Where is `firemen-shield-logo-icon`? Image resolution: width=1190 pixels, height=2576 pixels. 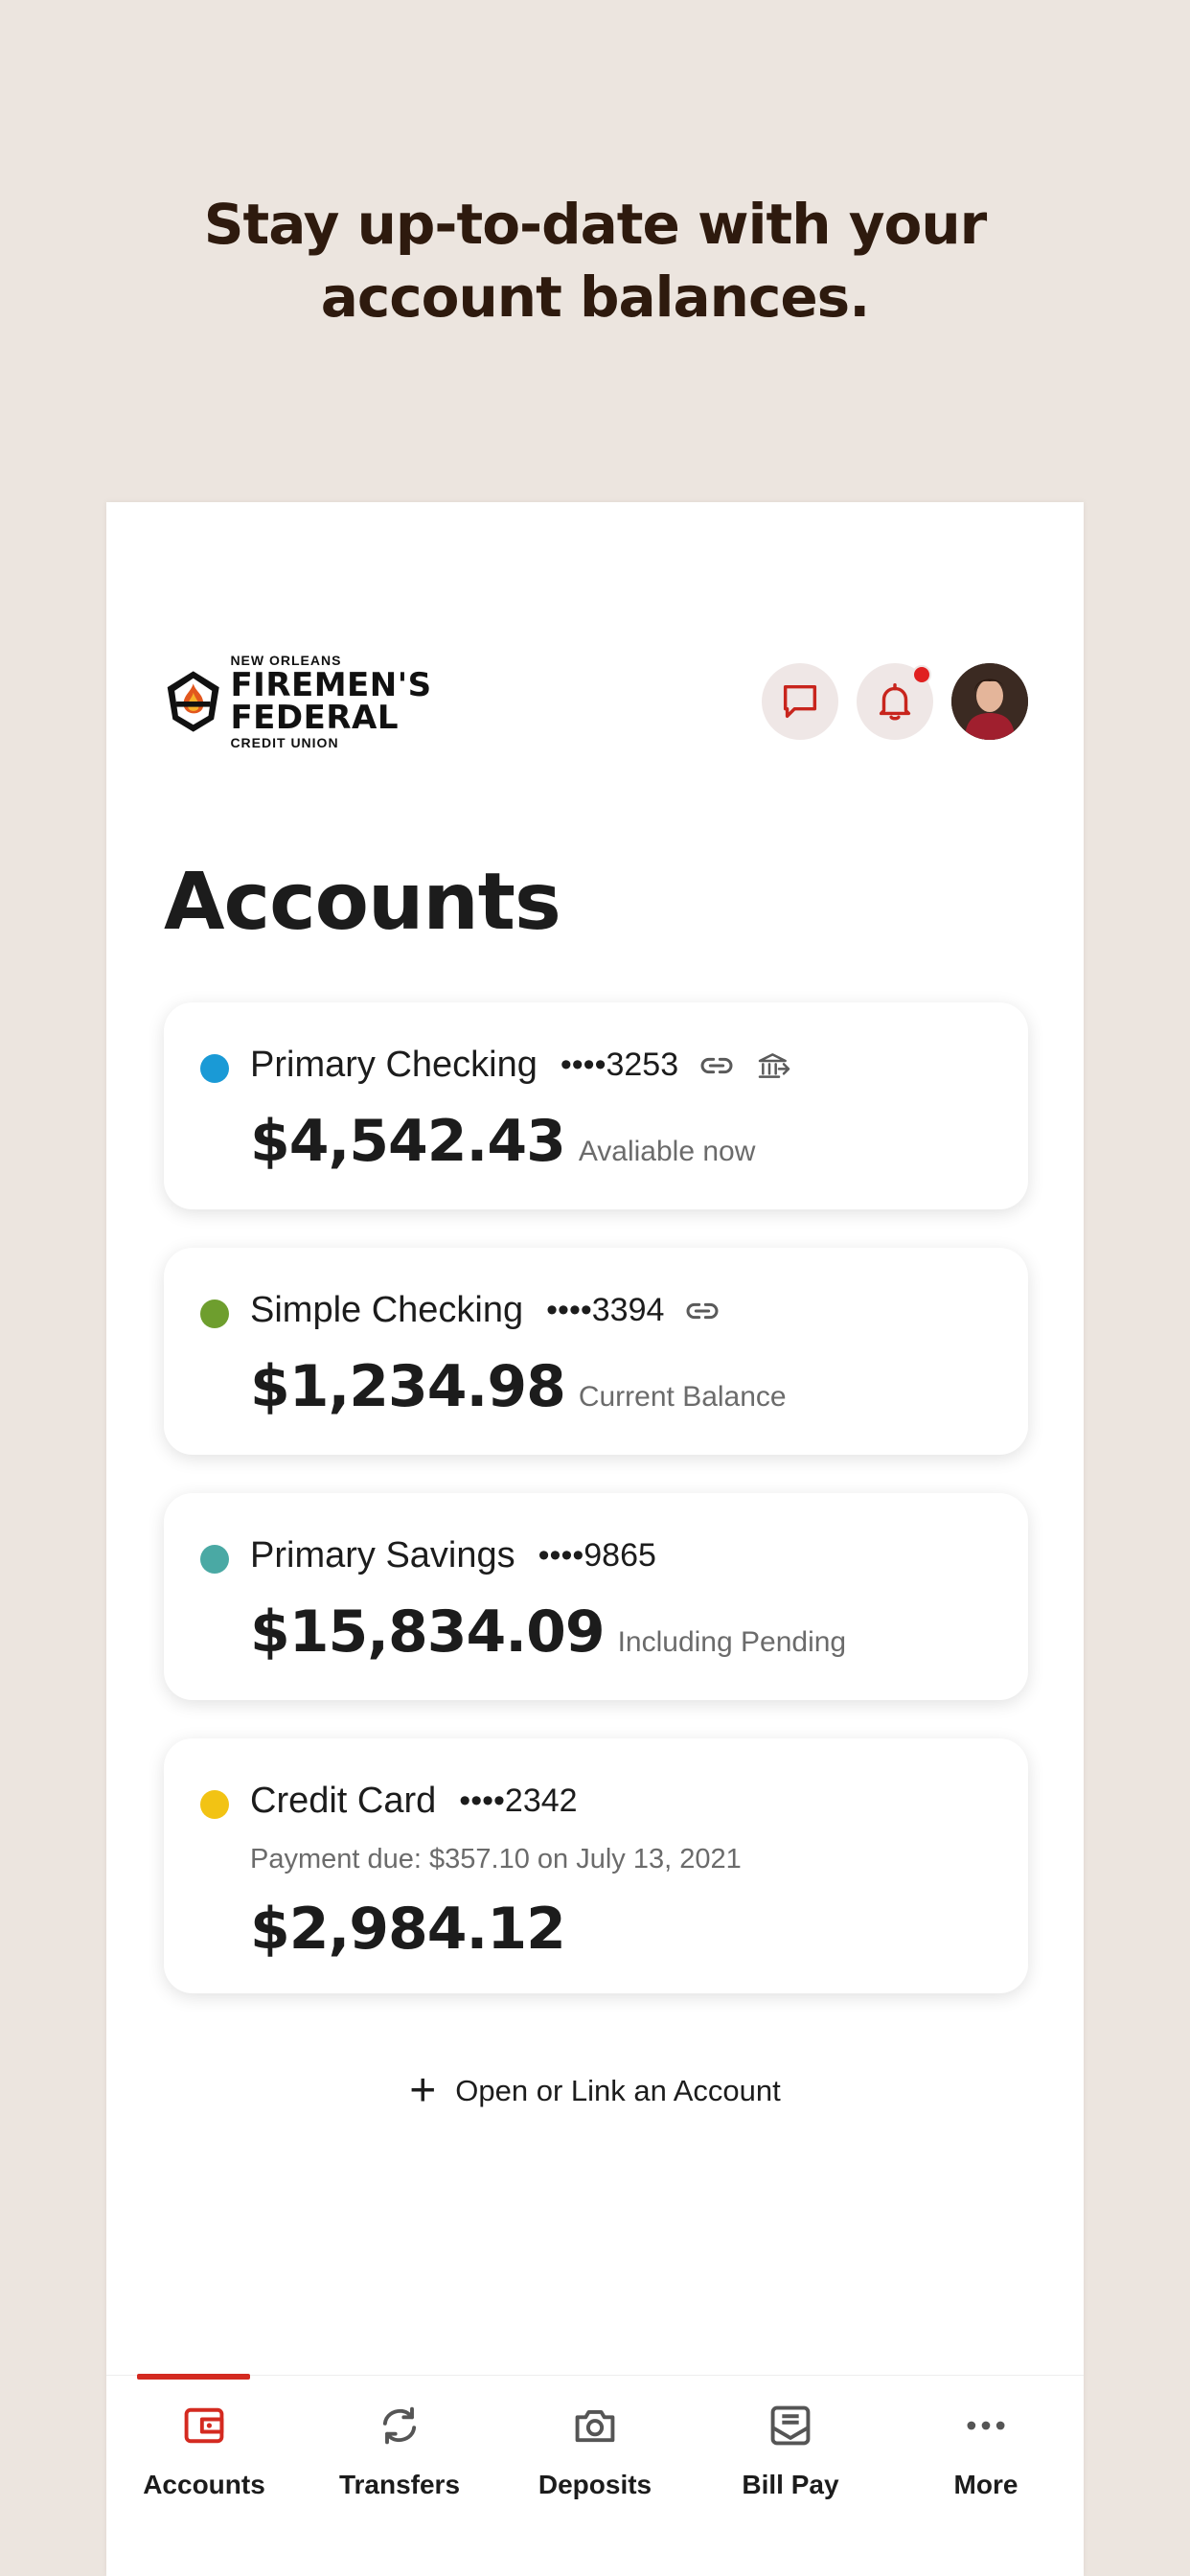 firemen-shield-logo-icon is located at coordinates (193, 701).